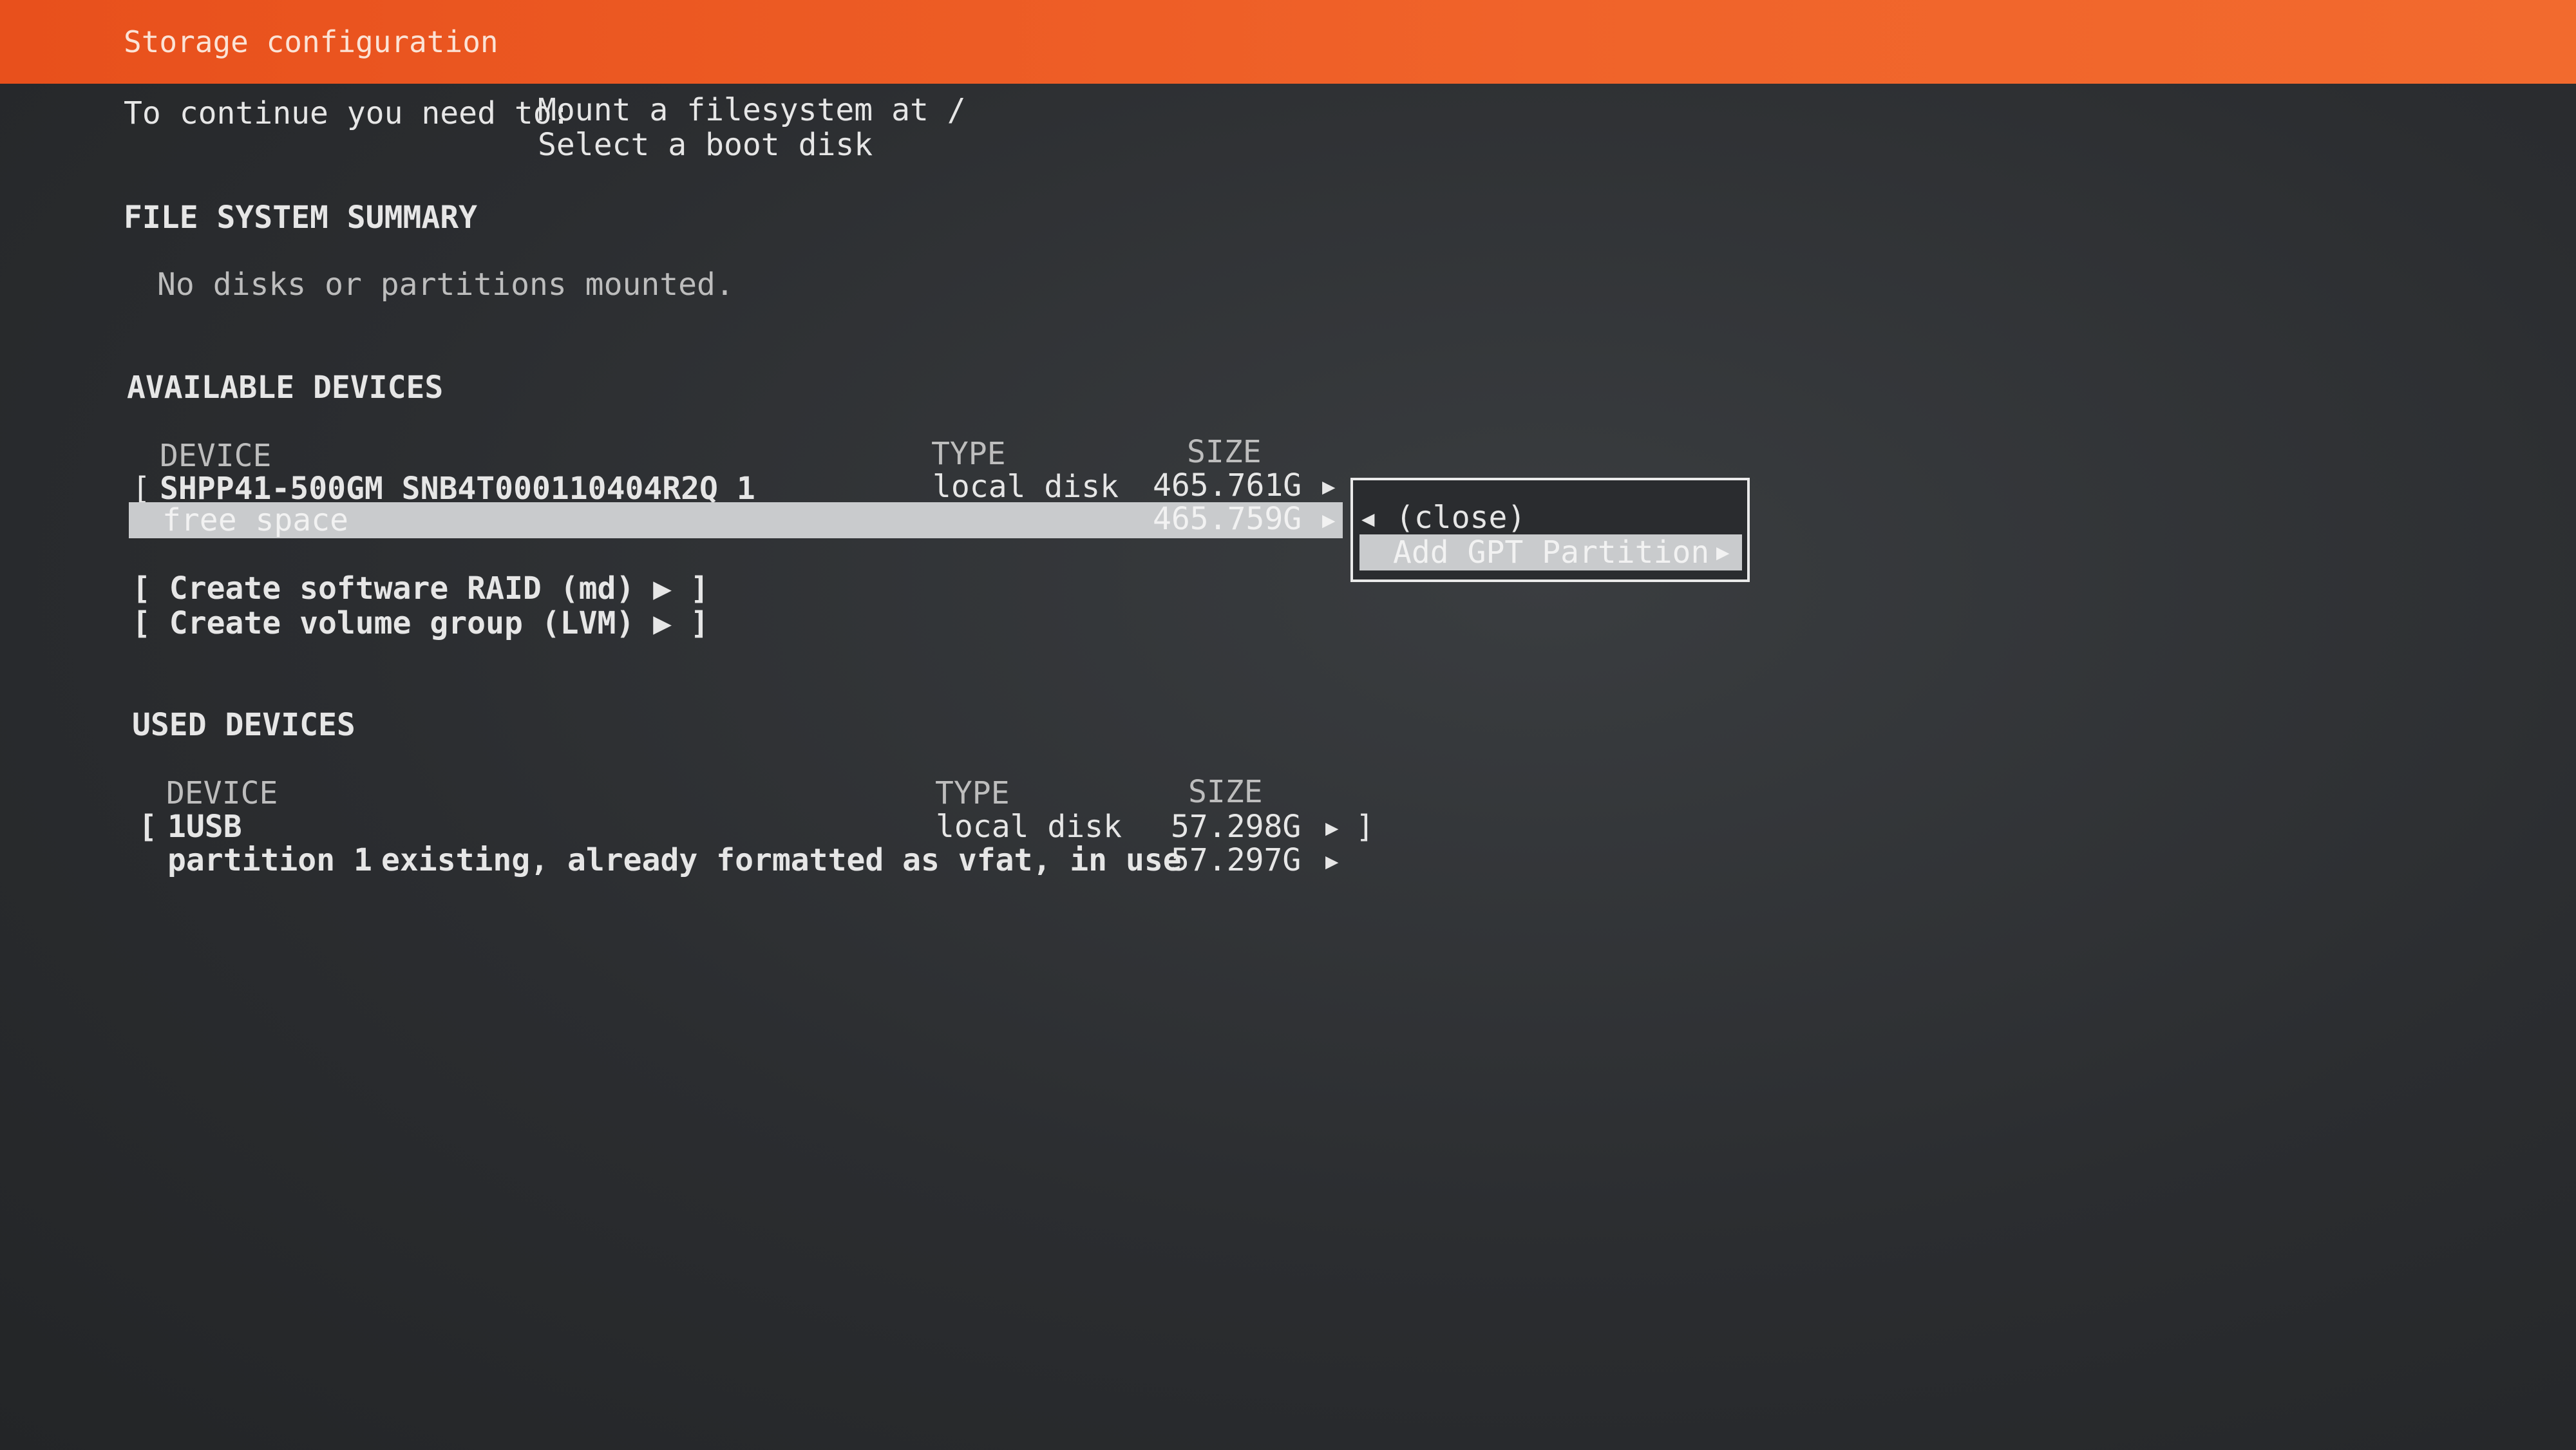 This screenshot has width=2576, height=1450. I want to click on requirement-mount-root: Mount a filesystem at /, so click(752, 110).